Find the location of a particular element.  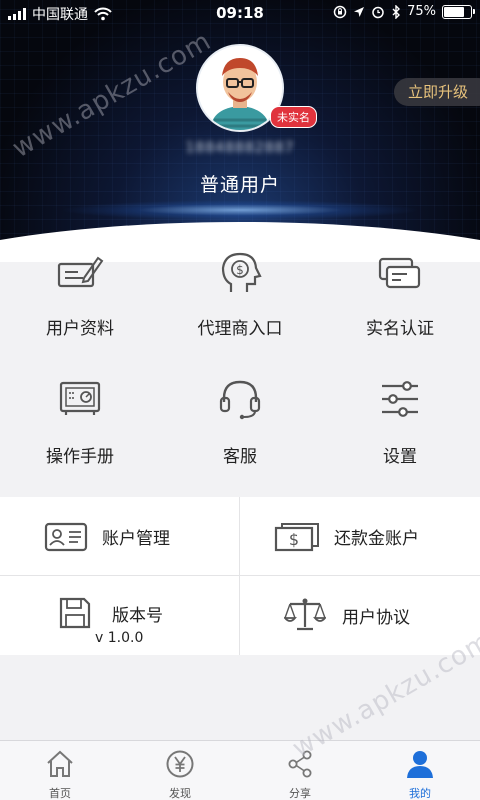

list-item-repayment-account: $ 还款金账户 is located at coordinates (359, 536).